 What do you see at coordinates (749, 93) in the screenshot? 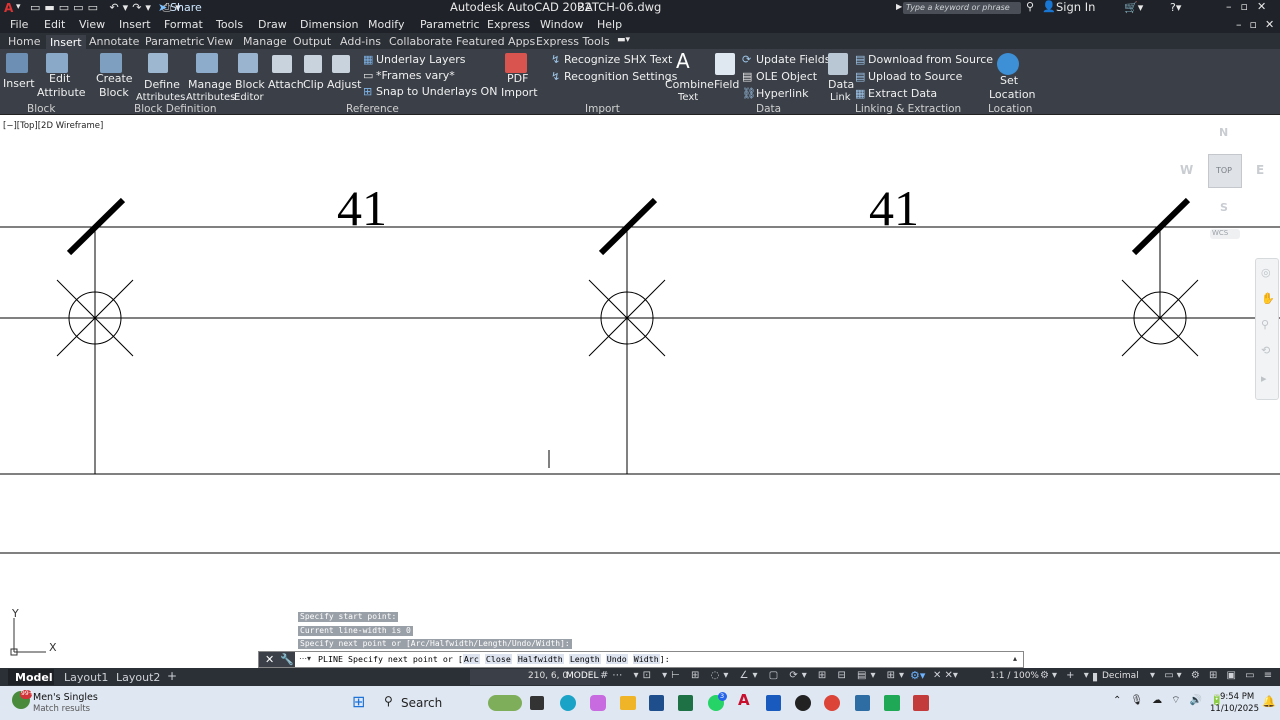
I see `hyperlink-icon: ⛓` at bounding box center [749, 93].